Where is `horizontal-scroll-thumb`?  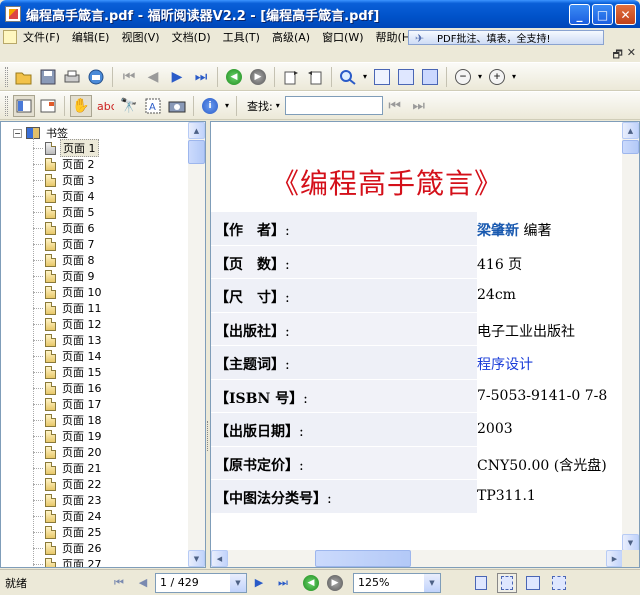 horizontal-scroll-thumb is located at coordinates (363, 558).